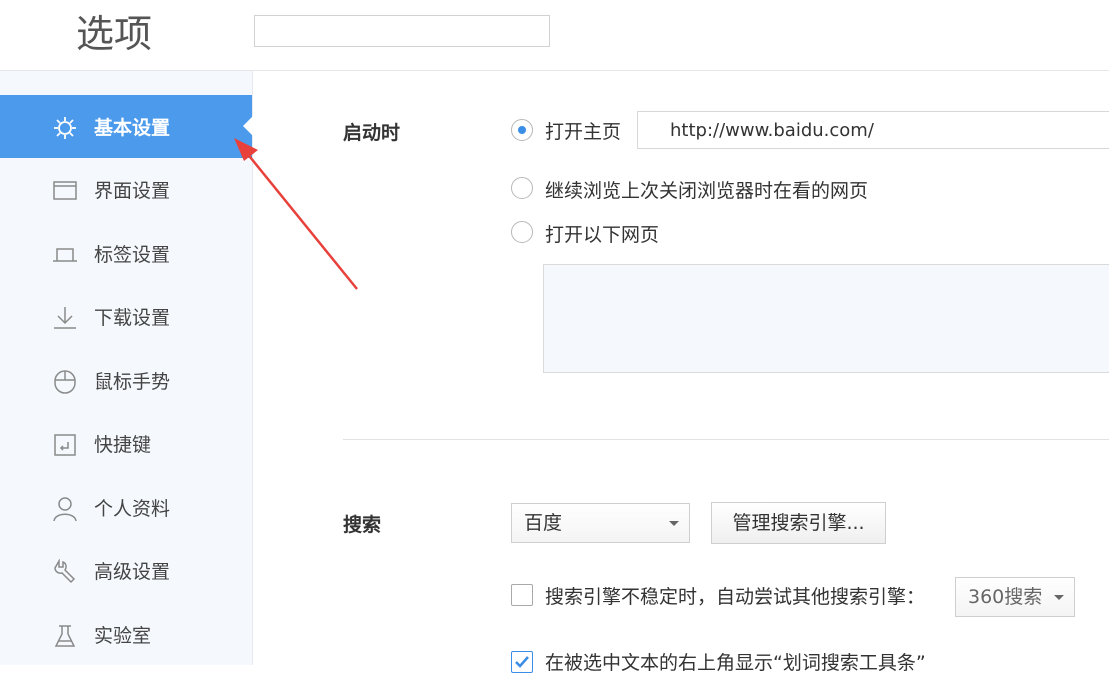 The width and height of the screenshot is (1109, 676). I want to click on user-icon, so click(65, 509).